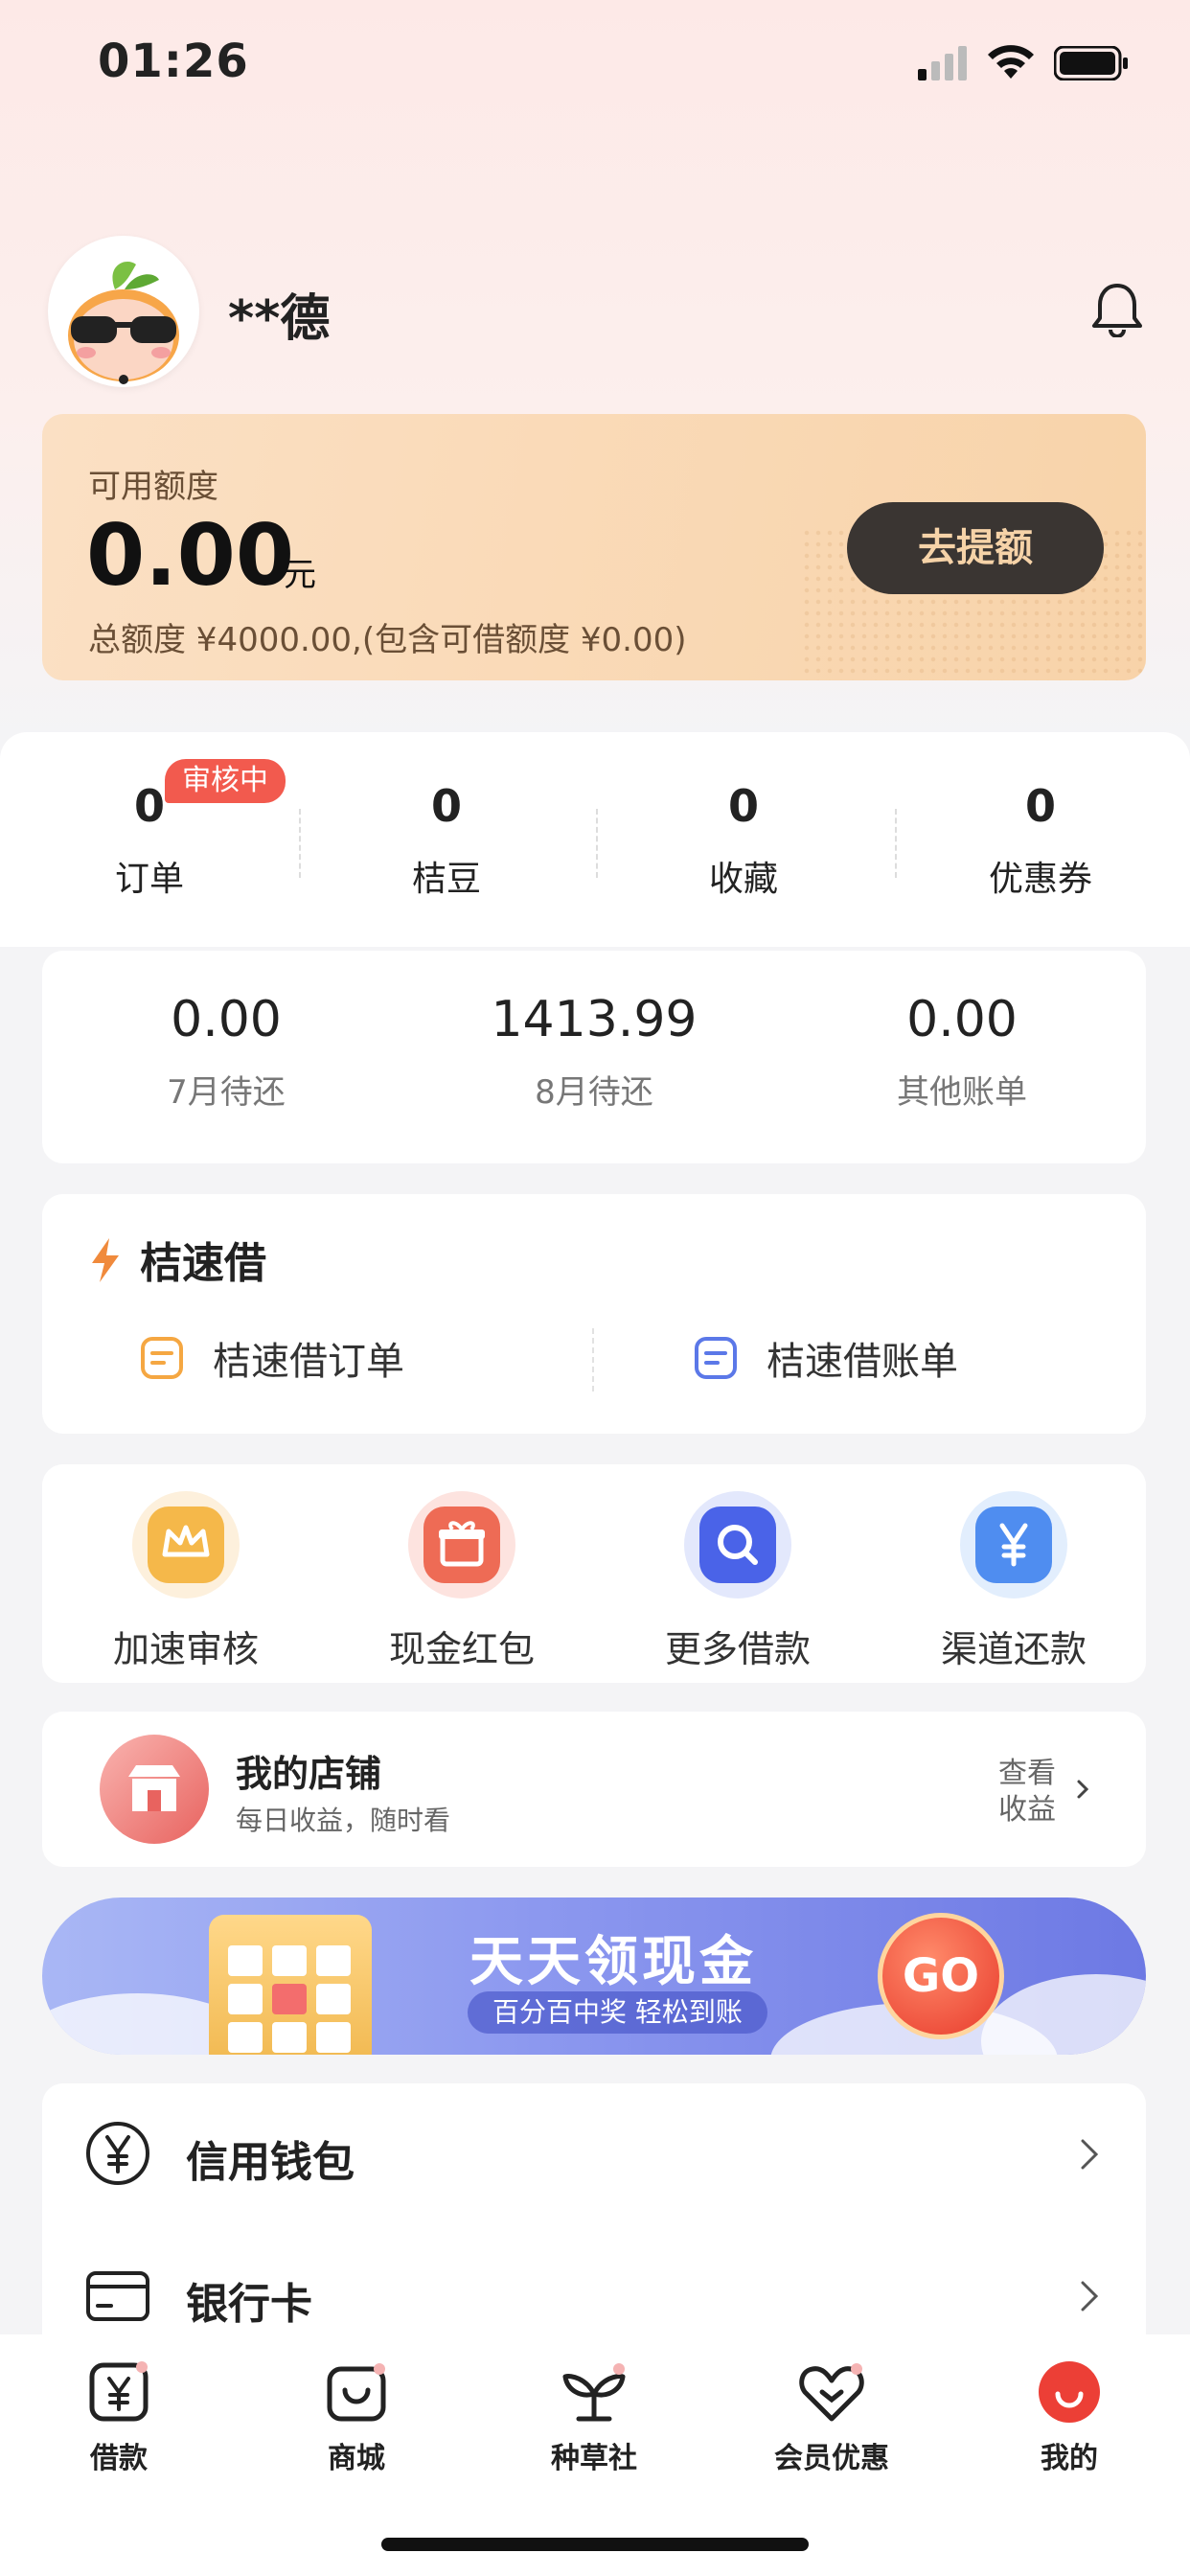 Image resolution: width=1190 pixels, height=2576 pixels. I want to click on bill-value: 0.00, so click(962, 1019).